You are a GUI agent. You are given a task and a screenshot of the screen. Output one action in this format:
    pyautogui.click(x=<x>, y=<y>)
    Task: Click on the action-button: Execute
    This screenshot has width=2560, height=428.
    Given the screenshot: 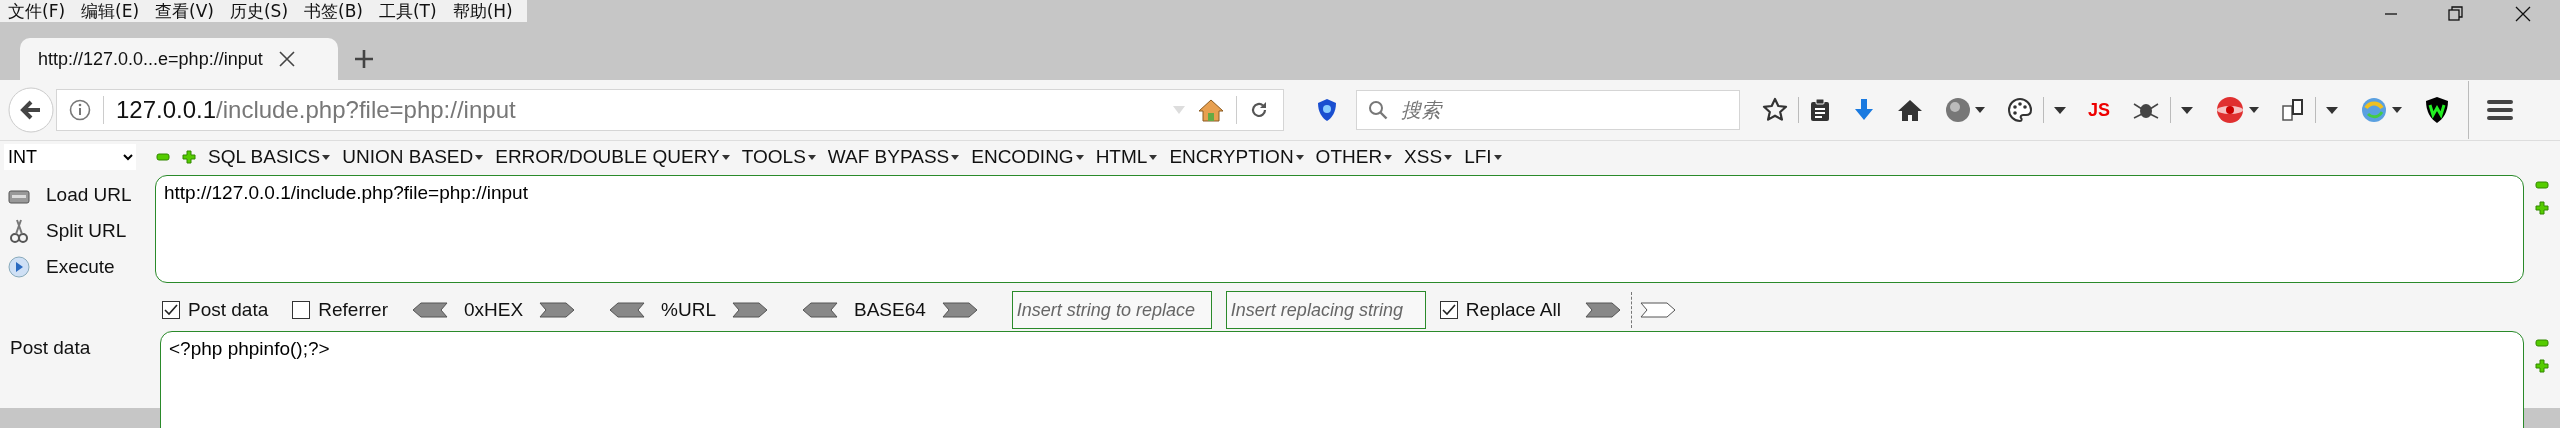 What is the action you would take?
    pyautogui.click(x=77, y=267)
    